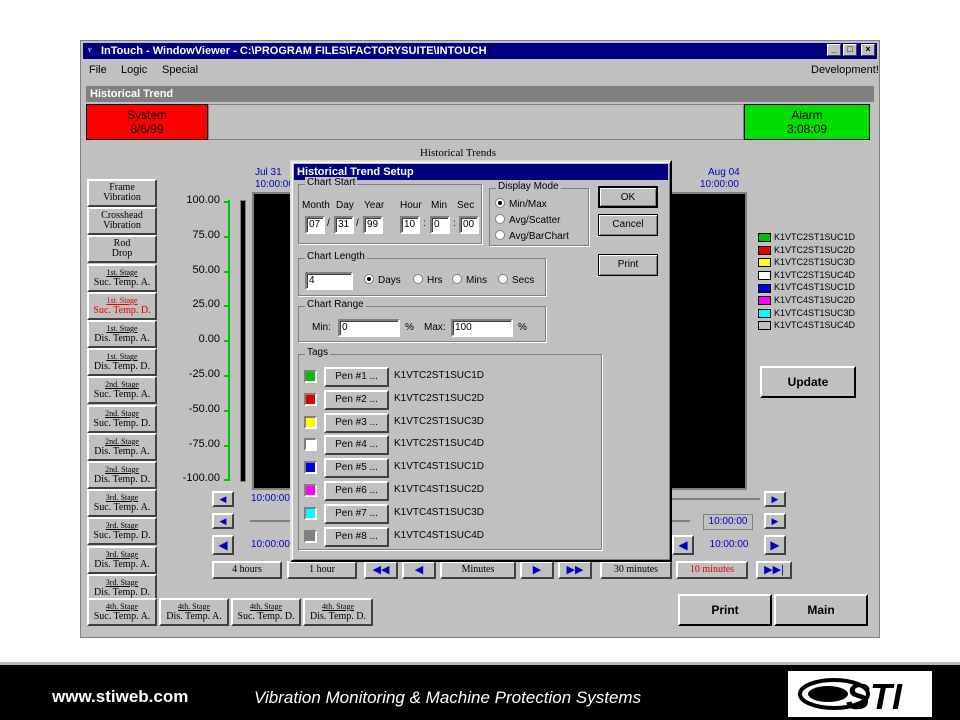 The width and height of the screenshot is (960, 720). What do you see at coordinates (122, 249) in the screenshot?
I see `nav-button-2: Rod Drop` at bounding box center [122, 249].